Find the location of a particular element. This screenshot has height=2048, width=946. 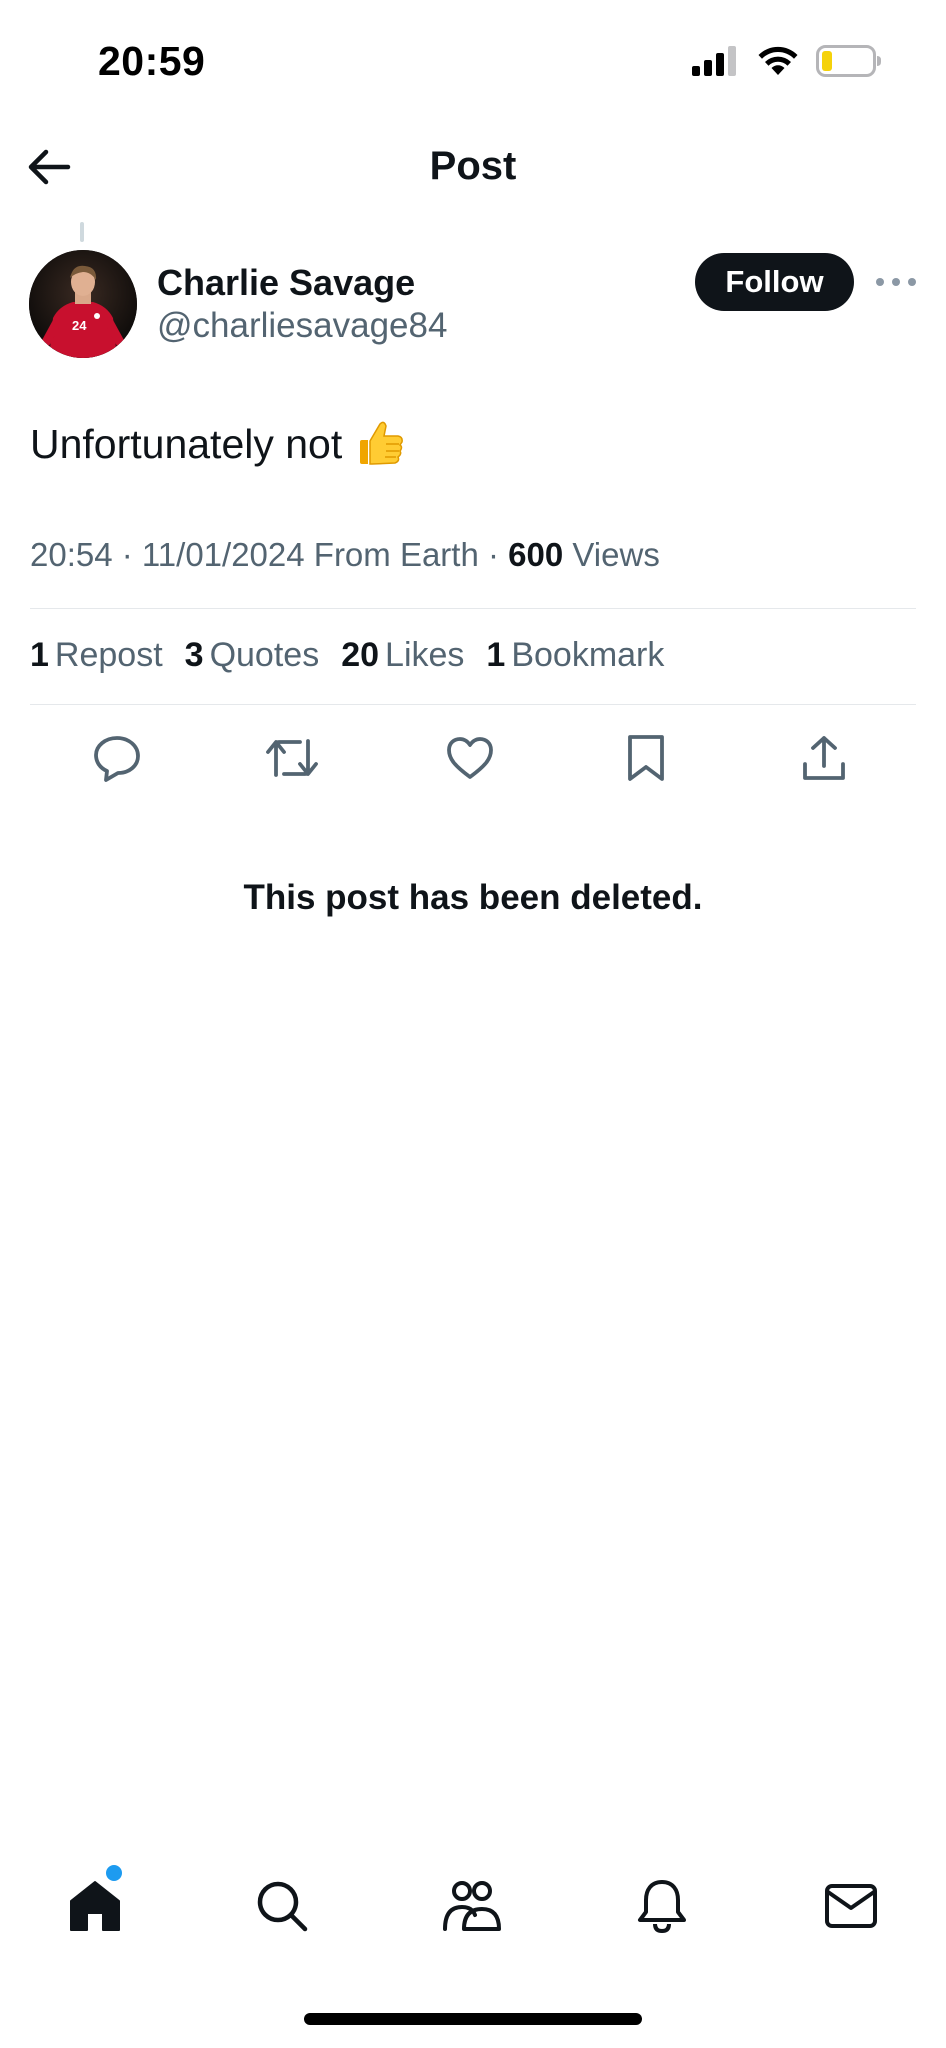

thread-connector is located at coordinates (82, 232).